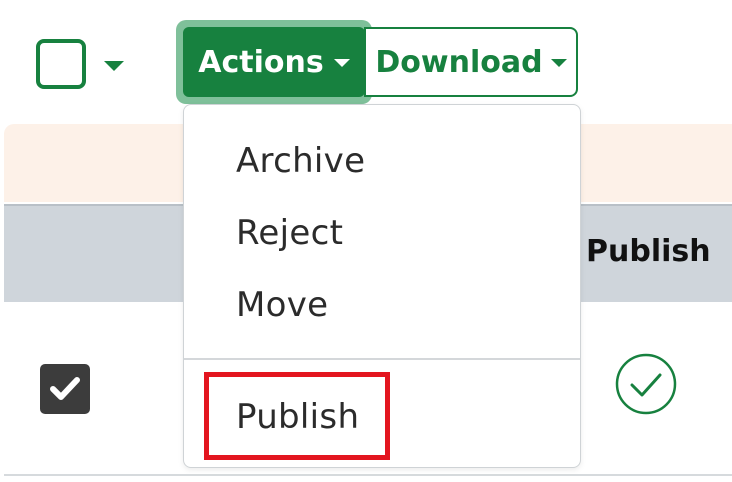  What do you see at coordinates (382, 359) in the screenshot?
I see `menu-divider` at bounding box center [382, 359].